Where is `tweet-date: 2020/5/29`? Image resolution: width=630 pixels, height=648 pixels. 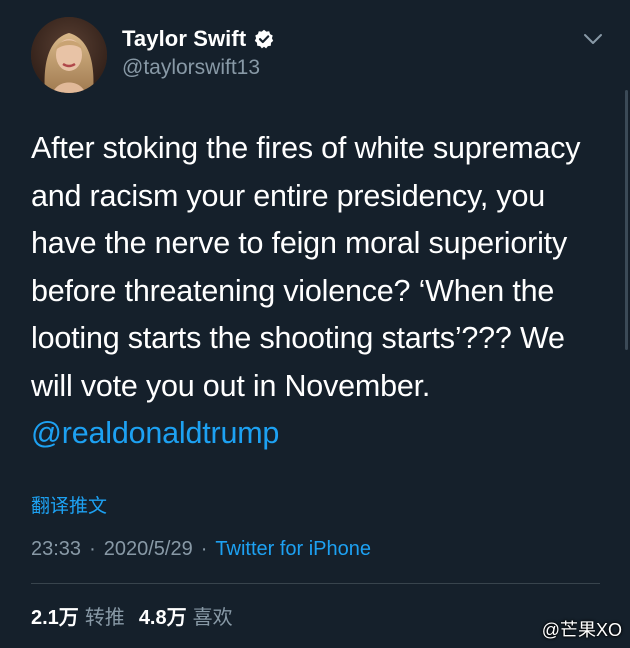
tweet-date: 2020/5/29 is located at coordinates (148, 549).